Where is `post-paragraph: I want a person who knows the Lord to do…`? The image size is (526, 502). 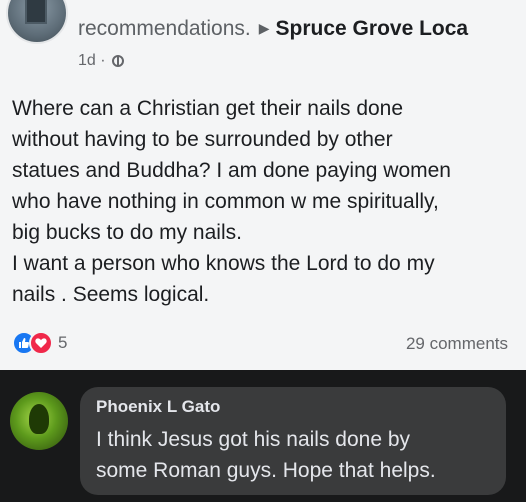
post-paragraph: I want a person who knows the Lord to do… is located at coordinates (223, 279).